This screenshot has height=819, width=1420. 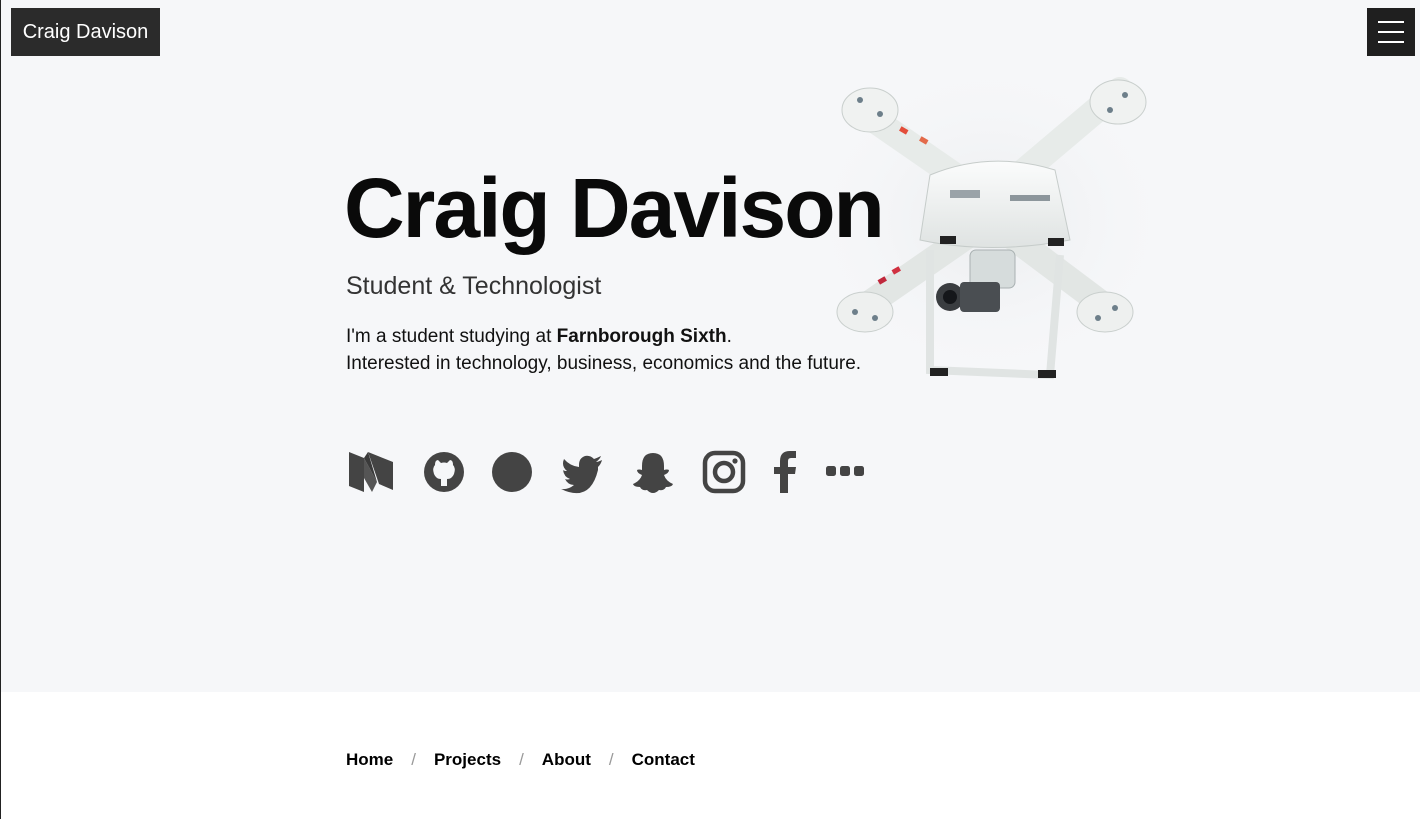 What do you see at coordinates (85, 32) in the screenshot?
I see `brand-logo-button: Craig Davison` at bounding box center [85, 32].